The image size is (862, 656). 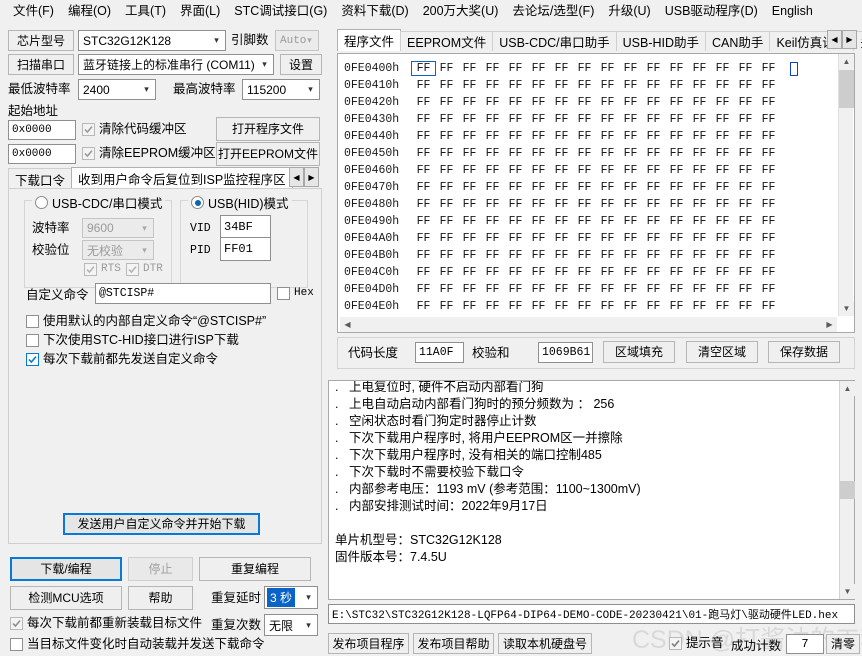 I want to click on beep-checkbox: 提示音, so click(x=696, y=643).